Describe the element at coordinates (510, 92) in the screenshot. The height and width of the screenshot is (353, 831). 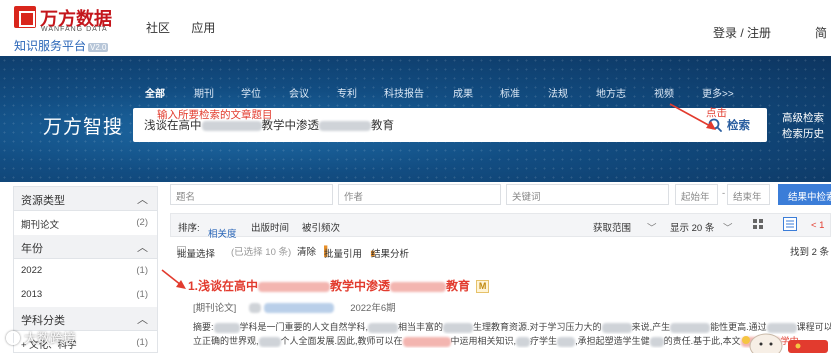
I see `tab-standard: 标准` at that location.